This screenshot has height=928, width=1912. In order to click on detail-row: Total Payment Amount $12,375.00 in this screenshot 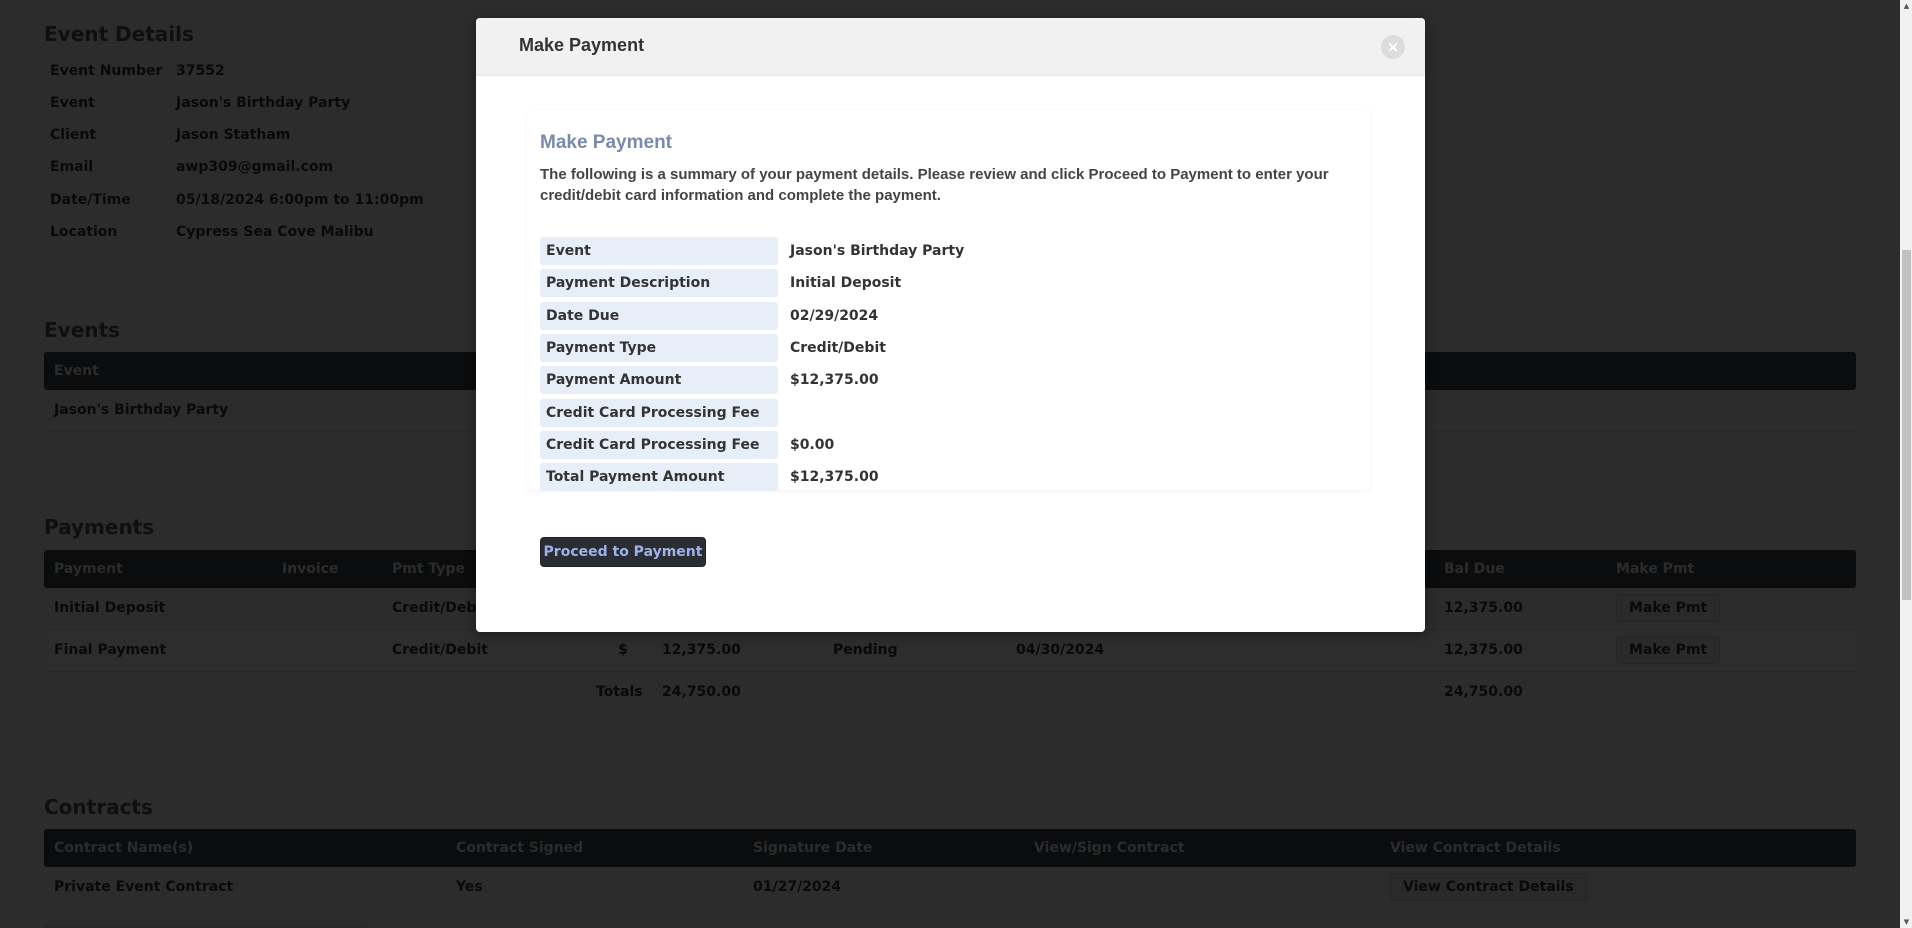, I will do `click(949, 477)`.